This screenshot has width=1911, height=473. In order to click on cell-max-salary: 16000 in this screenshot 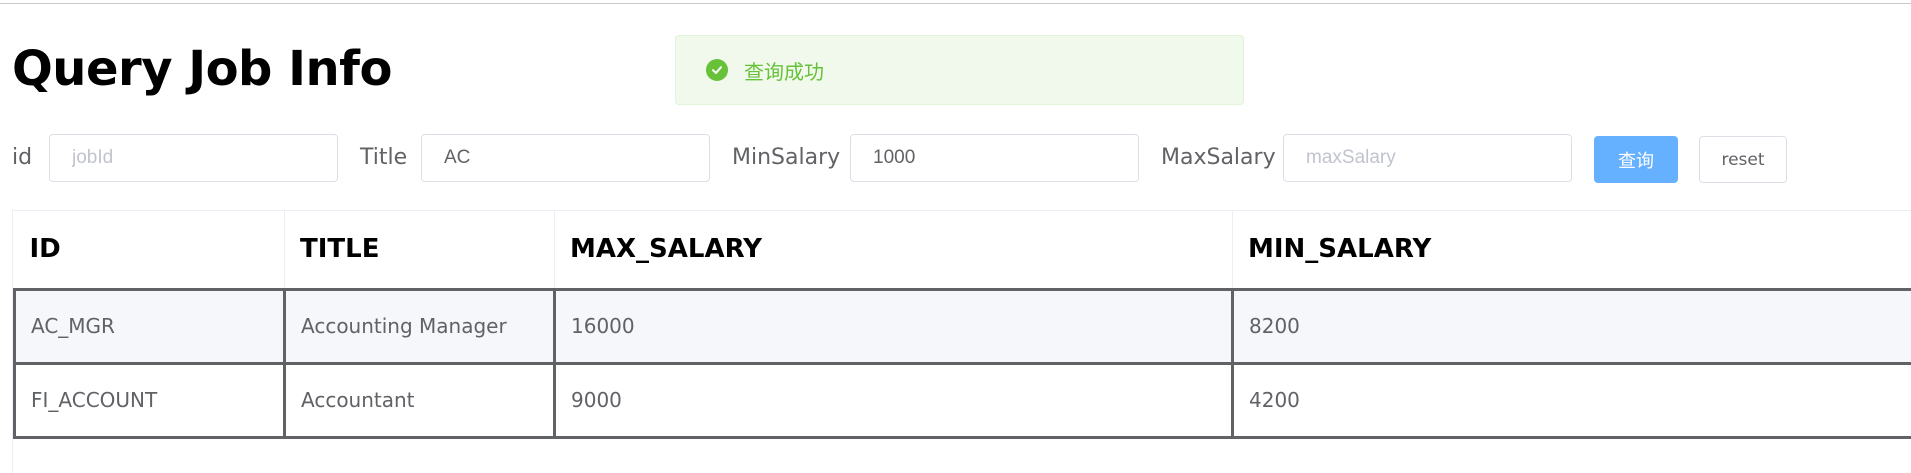, I will do `click(893, 326)`.